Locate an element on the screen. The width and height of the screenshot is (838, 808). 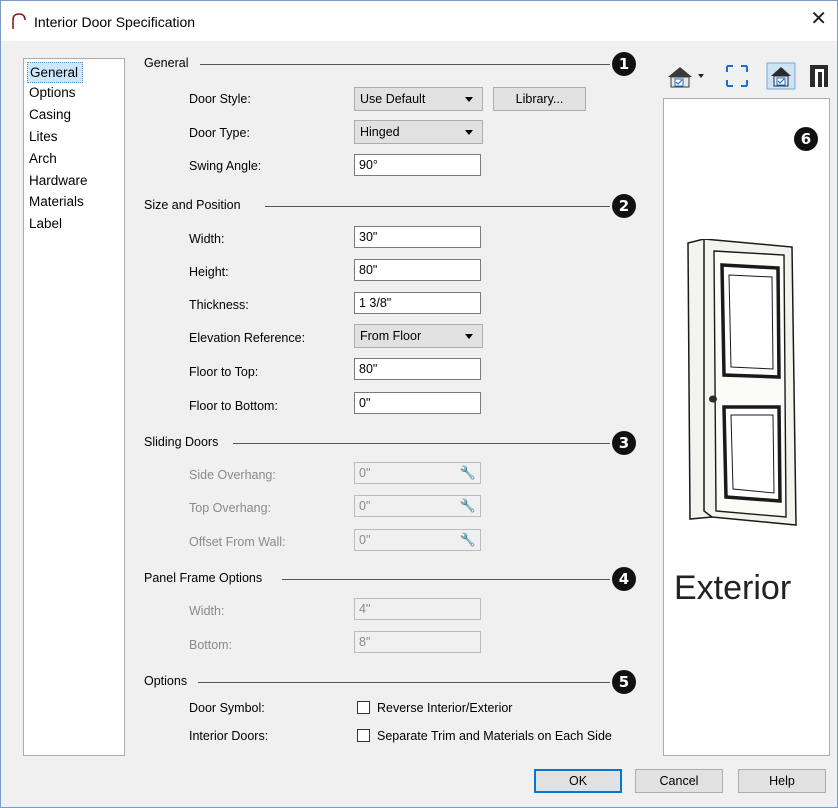
section-title-sliding: Sliding Doors is located at coordinates (181, 442).